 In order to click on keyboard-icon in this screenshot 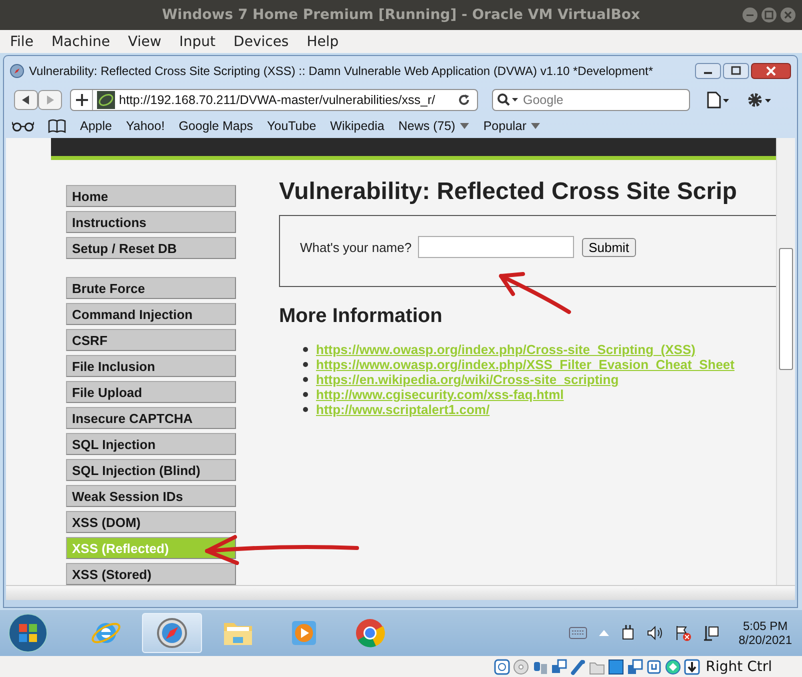, I will do `click(577, 633)`.